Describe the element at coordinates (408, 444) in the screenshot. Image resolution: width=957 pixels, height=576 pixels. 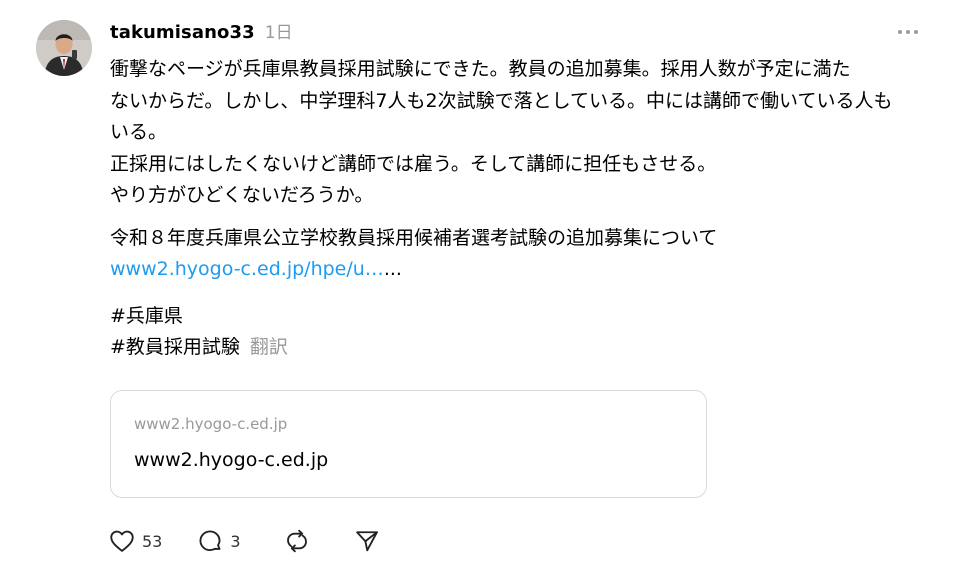
I see `link-preview-card: www2.hyogo-c.ed.jp www2.hyogo-c.ed.jp` at that location.